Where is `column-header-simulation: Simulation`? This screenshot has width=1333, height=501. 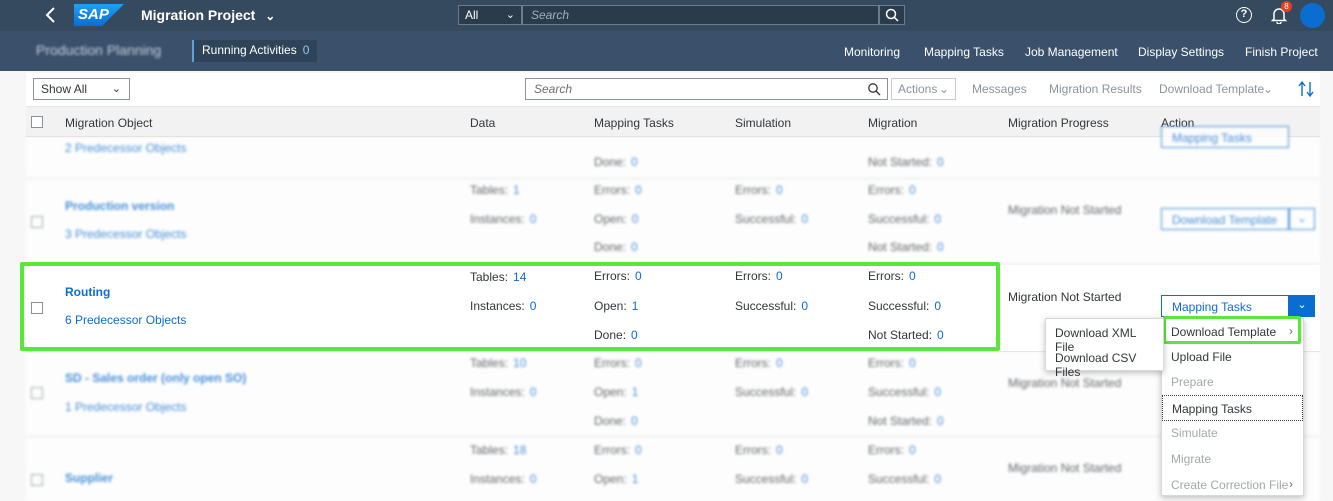 column-header-simulation: Simulation is located at coordinates (763, 123).